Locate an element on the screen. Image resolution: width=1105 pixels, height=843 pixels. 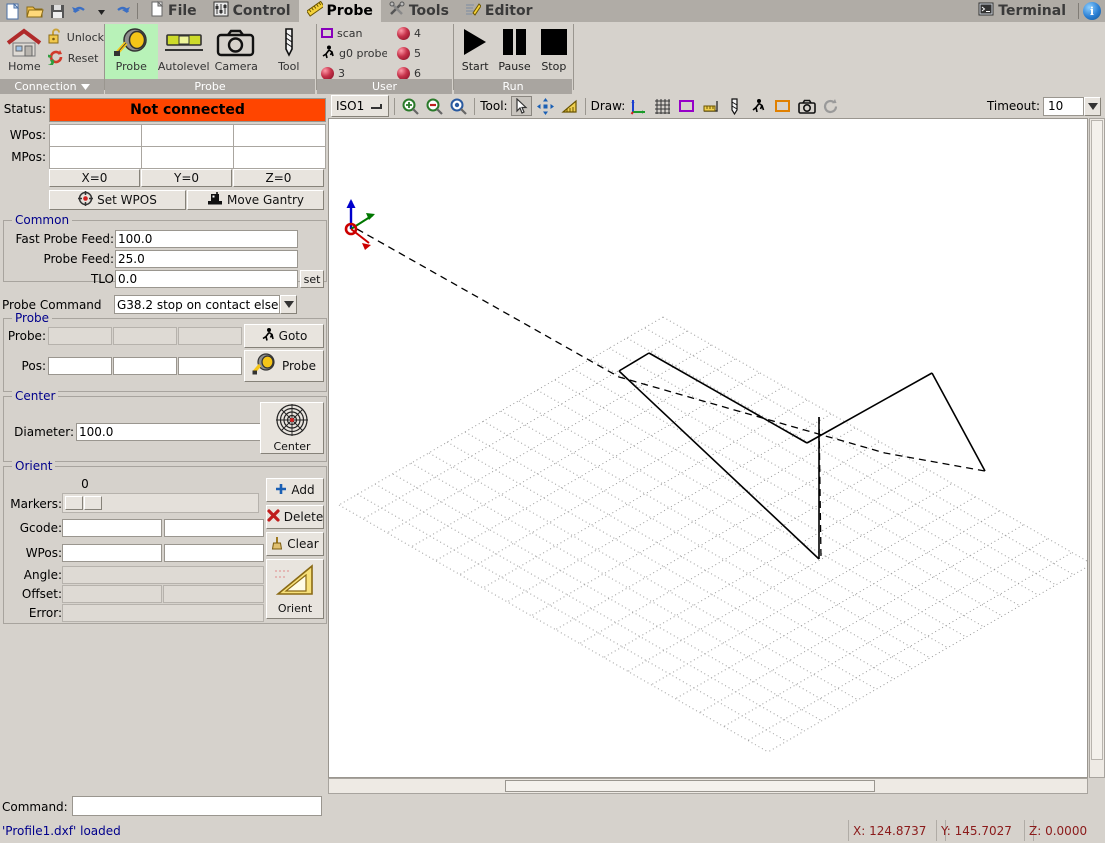
mpos-y-field is located at coordinates (187, 157).